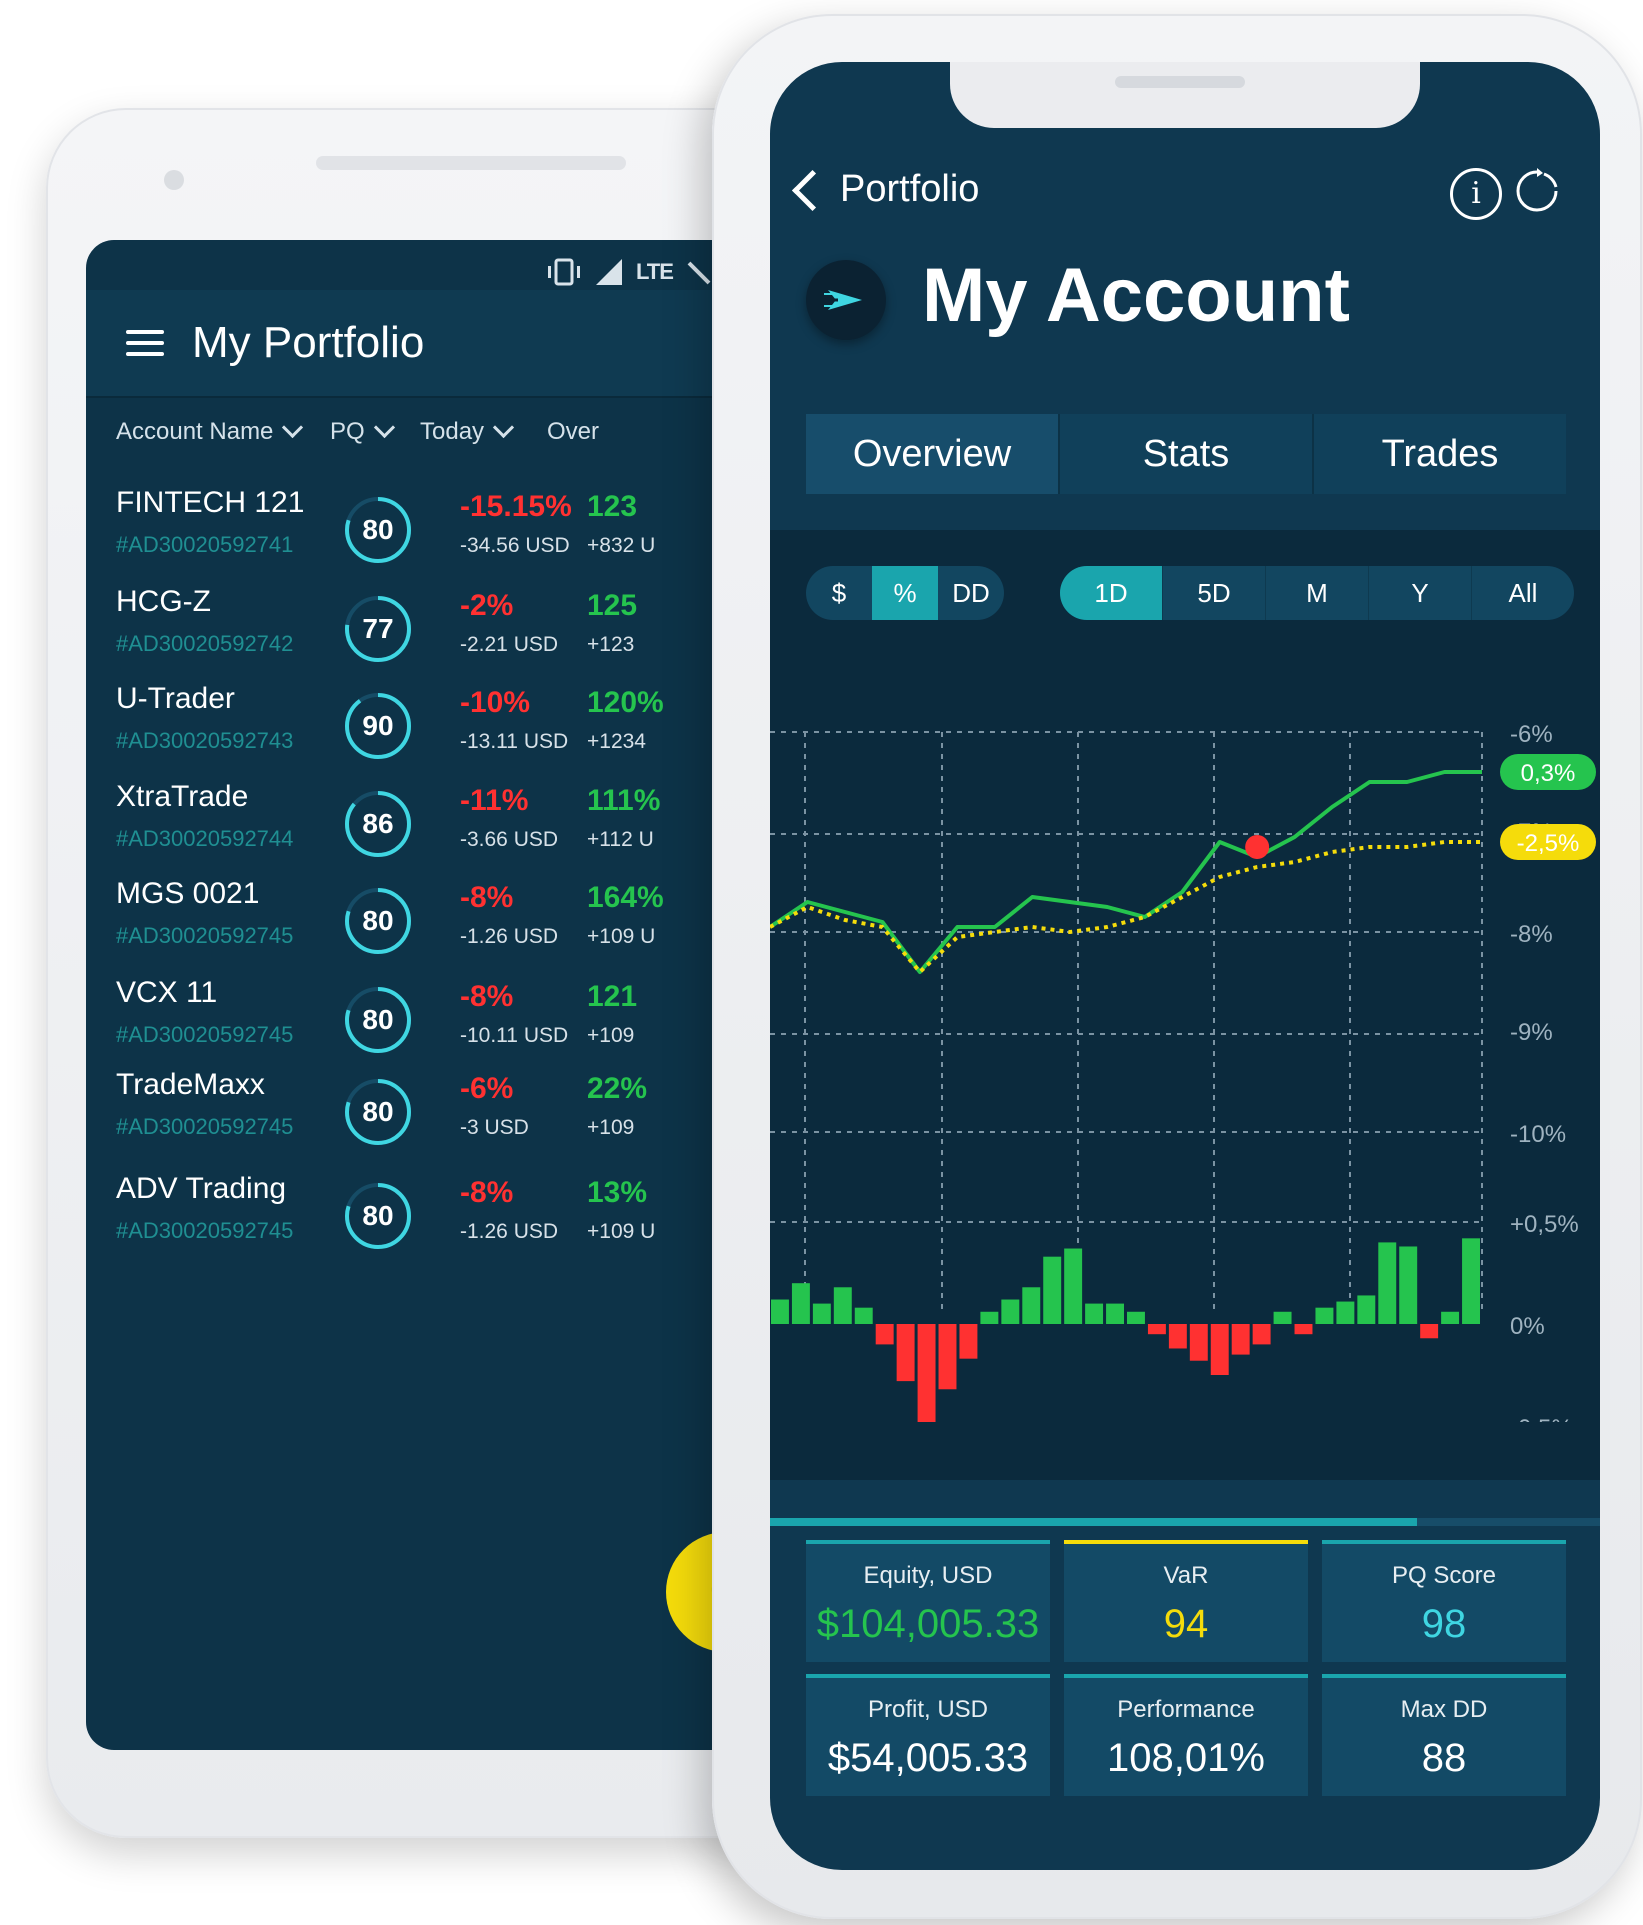 Image resolution: width=1643 pixels, height=1925 pixels. I want to click on stat-label: PQ Score, so click(1444, 1575).